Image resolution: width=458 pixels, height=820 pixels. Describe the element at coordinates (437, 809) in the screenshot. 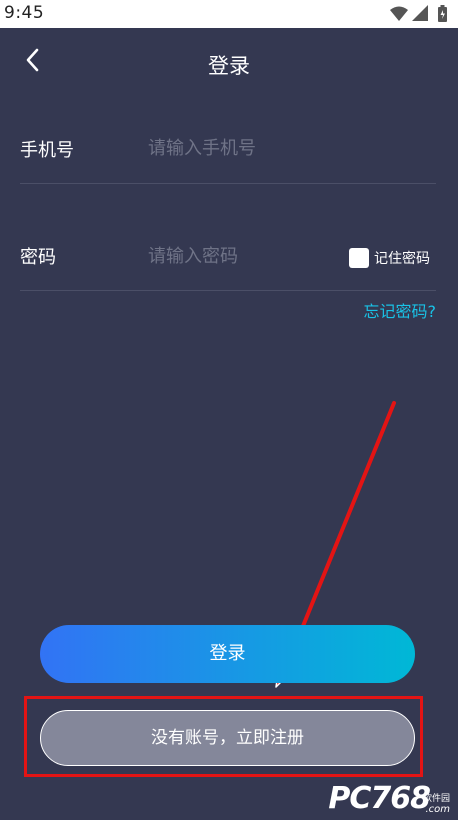

I see `watermark-domain: .com` at that location.